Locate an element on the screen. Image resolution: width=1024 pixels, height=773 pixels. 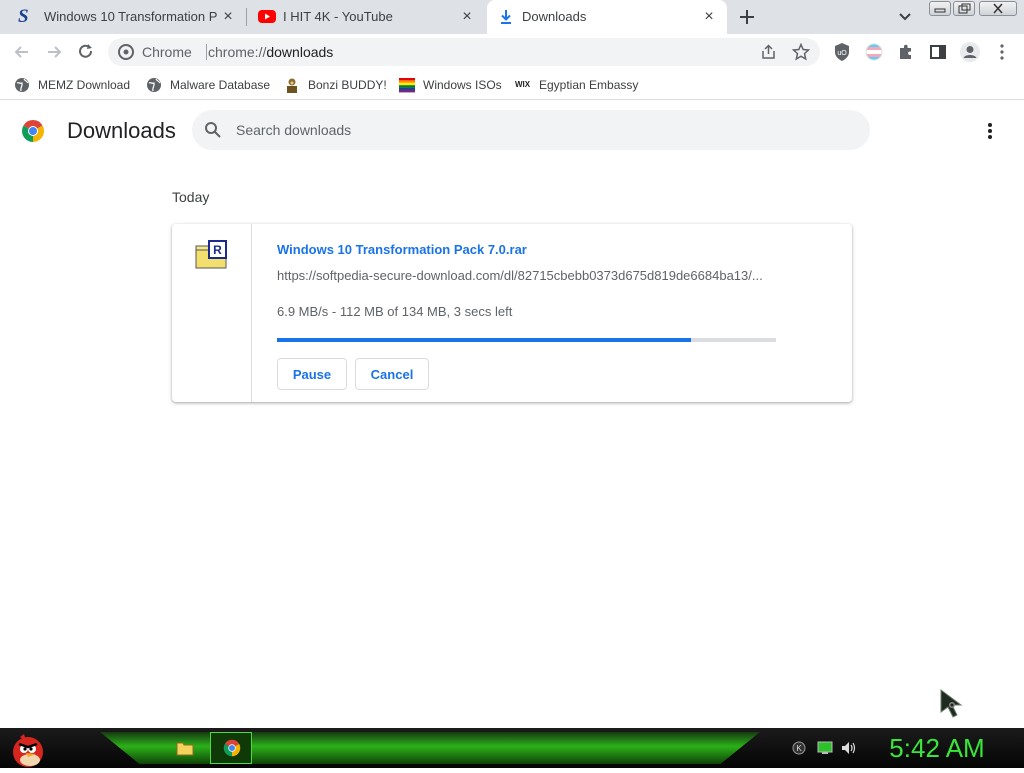
angry-bird-icon is located at coordinates (28, 750).